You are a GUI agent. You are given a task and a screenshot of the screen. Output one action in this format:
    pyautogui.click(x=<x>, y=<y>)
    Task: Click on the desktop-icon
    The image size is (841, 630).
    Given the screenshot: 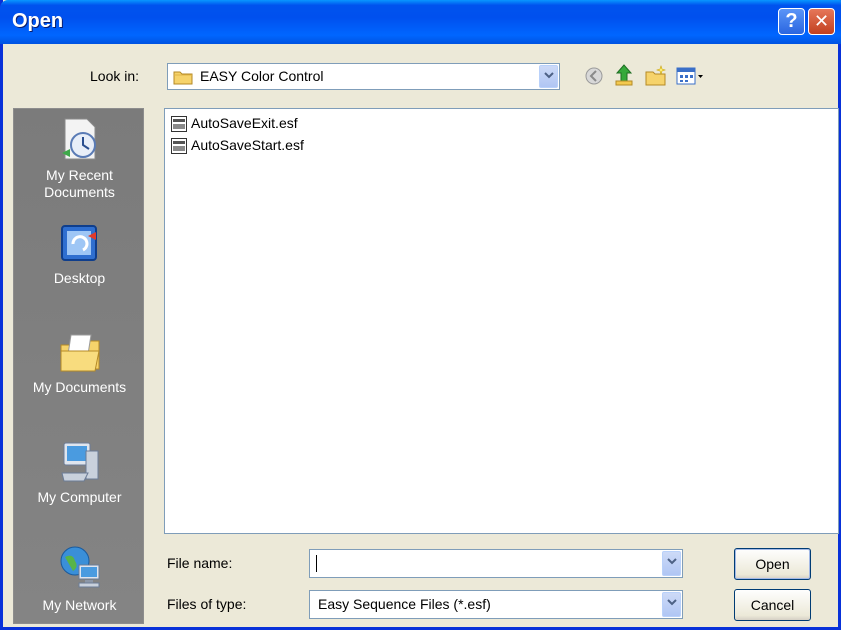 What is the action you would take?
    pyautogui.click(x=78, y=243)
    